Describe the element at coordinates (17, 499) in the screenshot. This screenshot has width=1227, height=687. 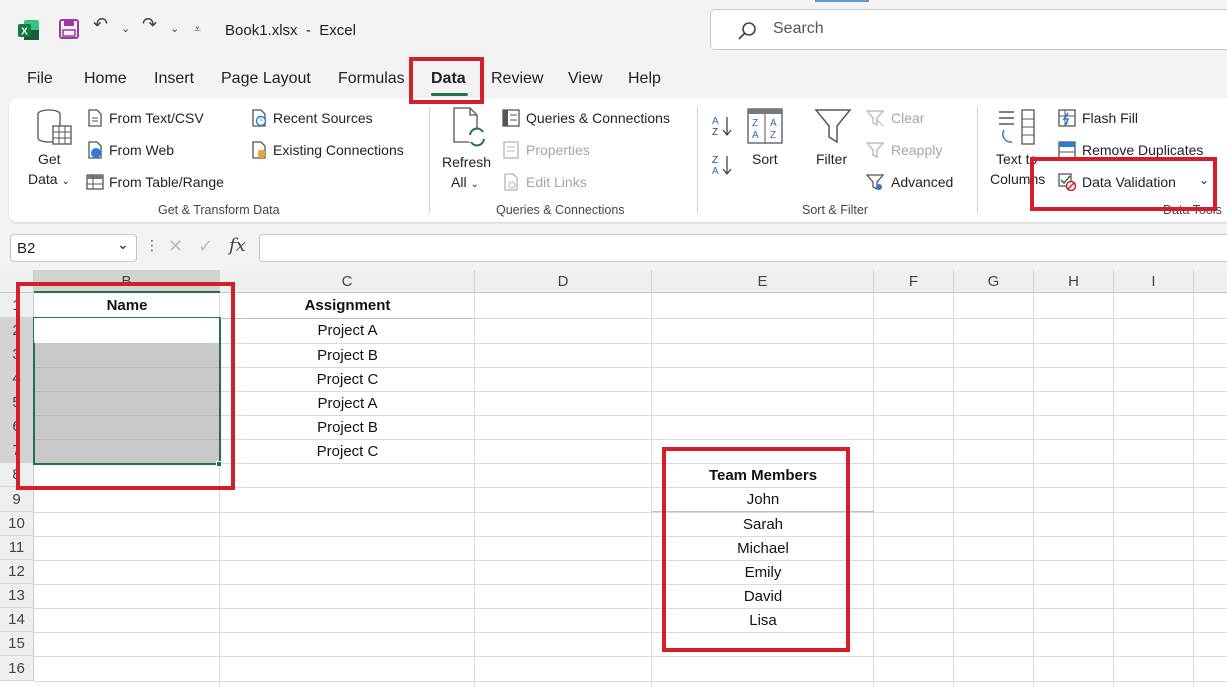
I see `row-header-9: 9` at that location.